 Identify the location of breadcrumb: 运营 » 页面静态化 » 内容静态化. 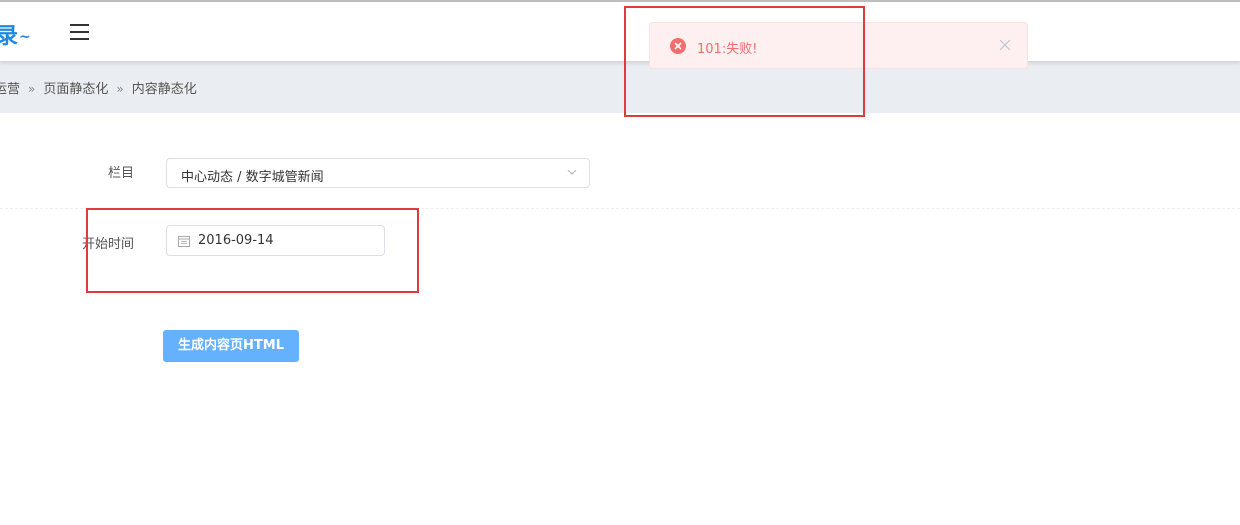
(98, 87).